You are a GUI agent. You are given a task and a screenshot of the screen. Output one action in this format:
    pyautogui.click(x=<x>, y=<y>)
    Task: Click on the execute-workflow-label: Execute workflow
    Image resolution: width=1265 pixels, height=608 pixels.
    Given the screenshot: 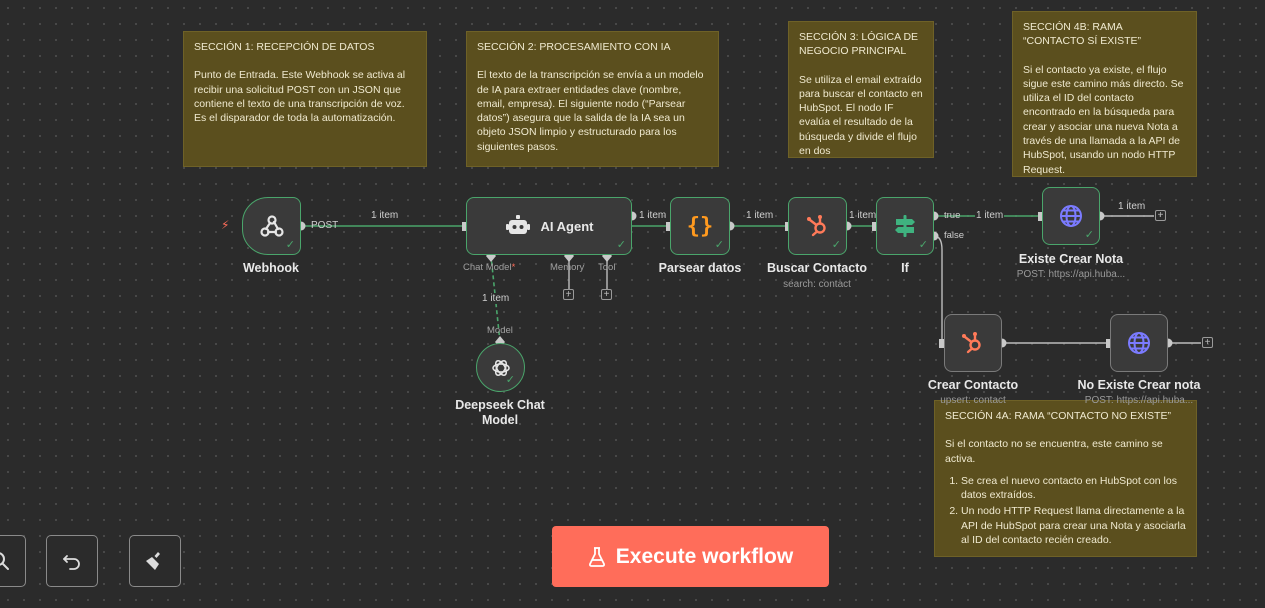 What is the action you would take?
    pyautogui.click(x=704, y=556)
    